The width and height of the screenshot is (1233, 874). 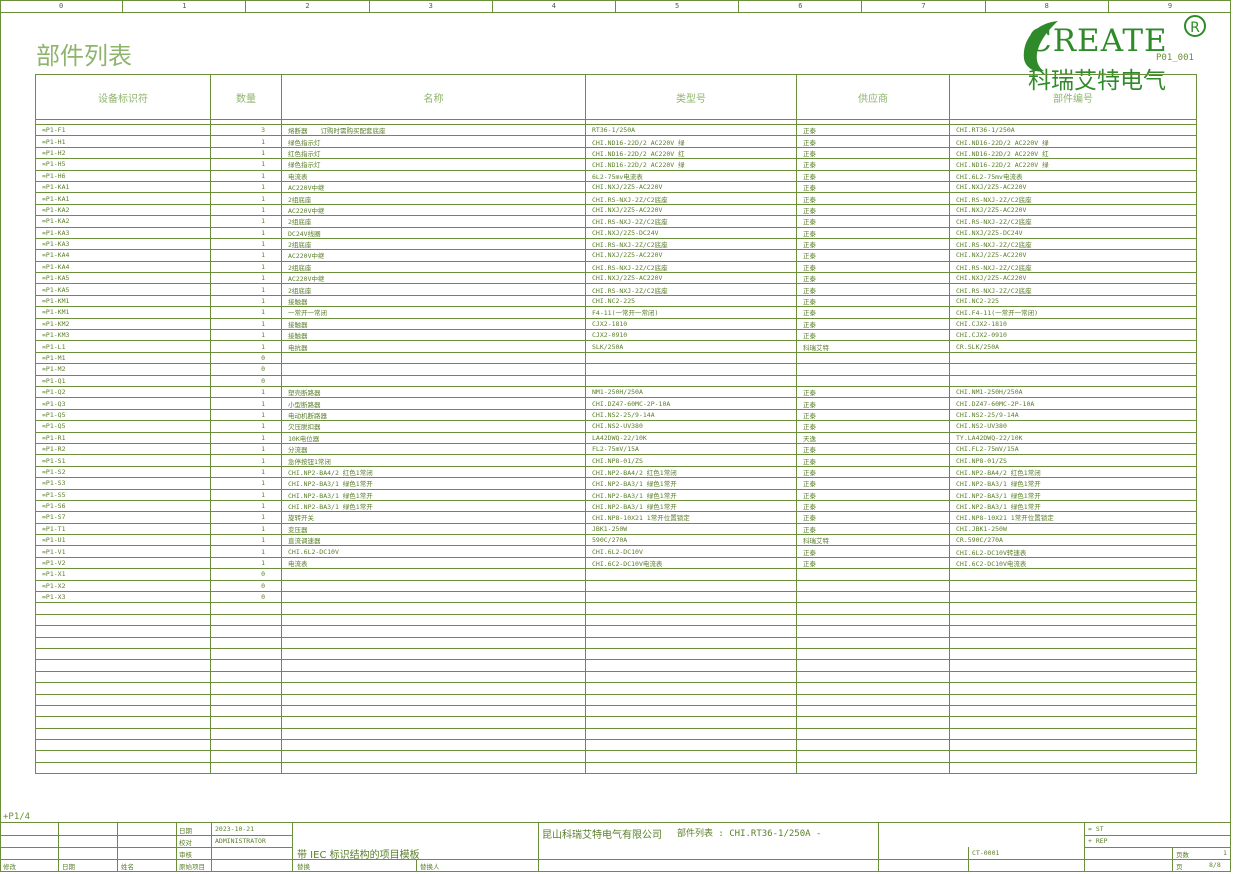 I want to click on part-number-cell, so click(x=1073, y=381).